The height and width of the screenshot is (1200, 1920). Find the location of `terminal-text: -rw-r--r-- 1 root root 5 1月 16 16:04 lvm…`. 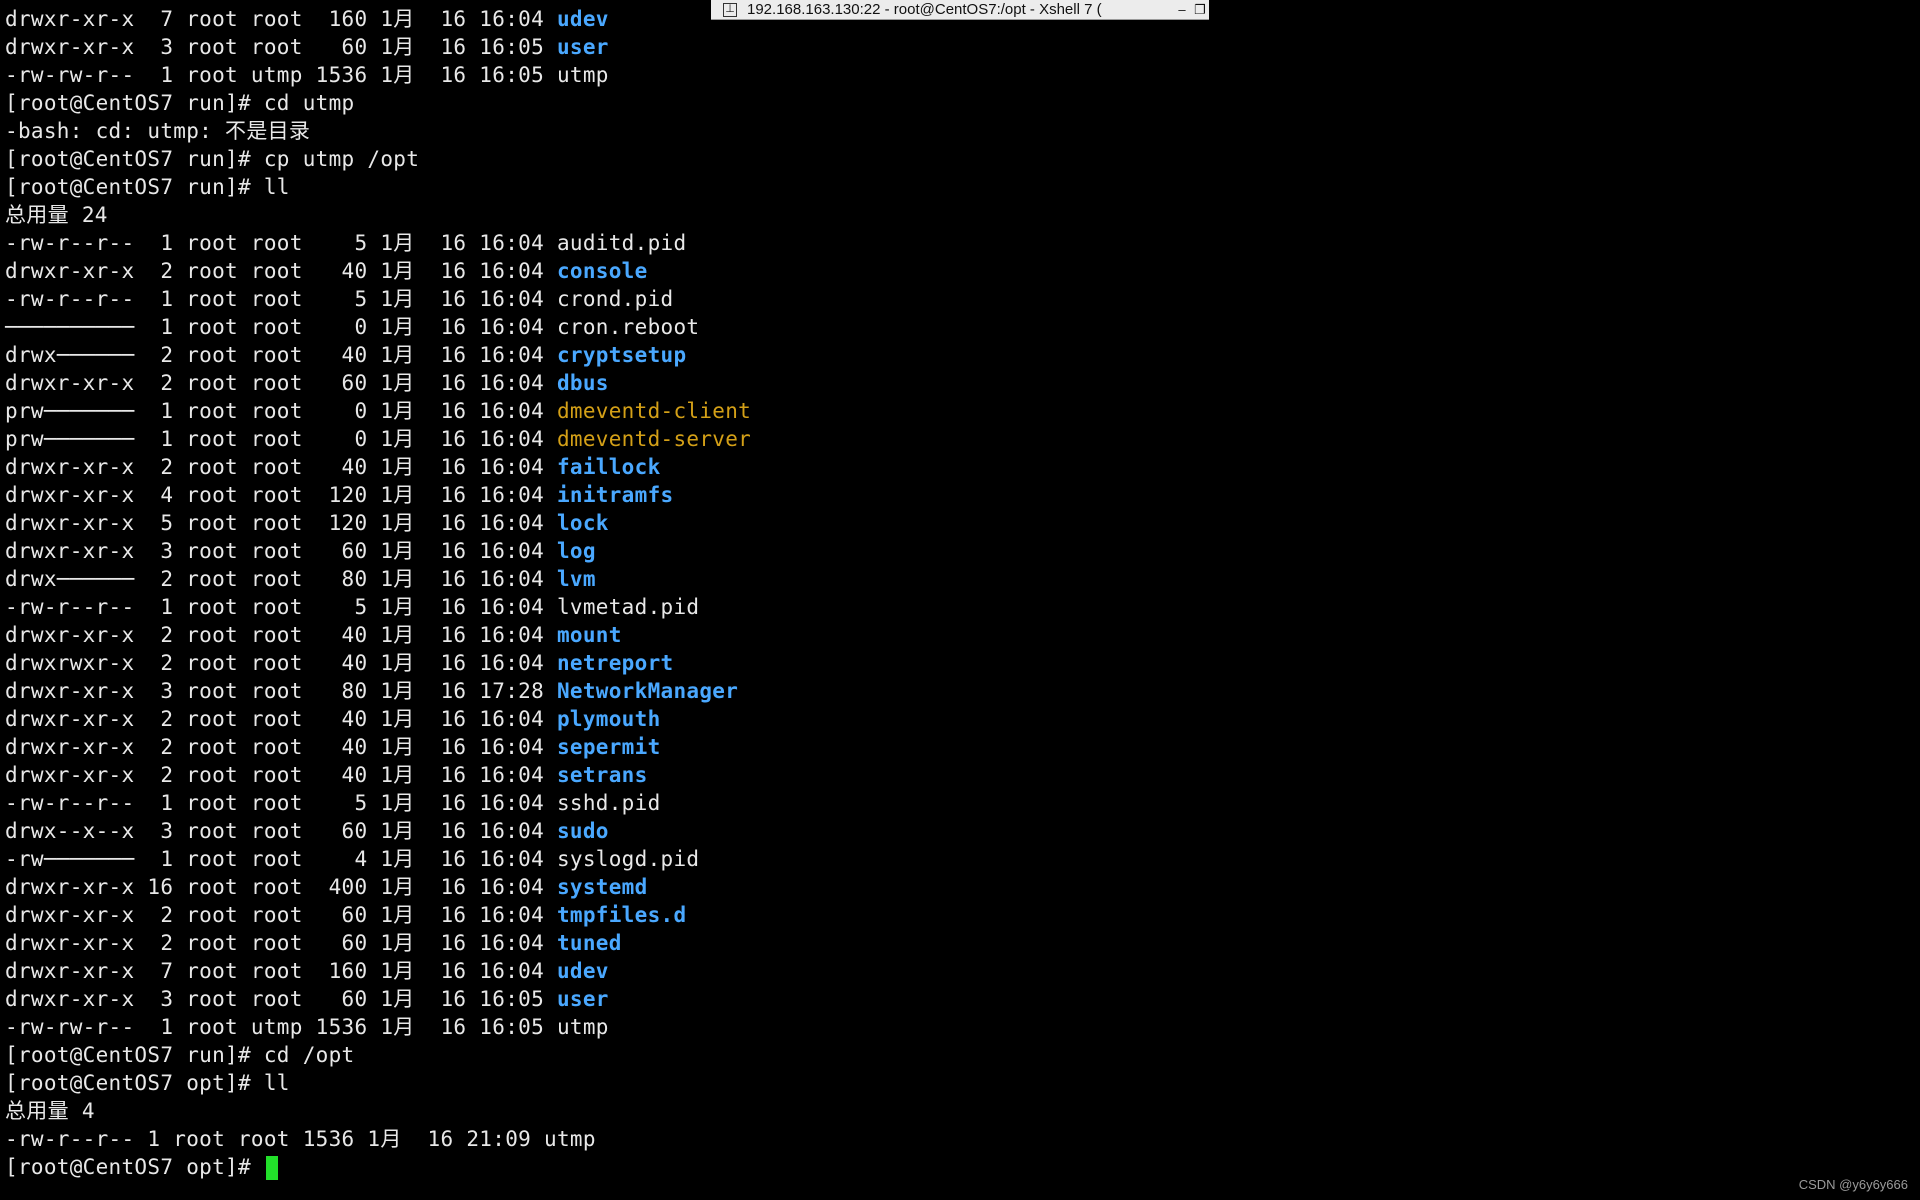

terminal-text: -rw-r--r-- 1 root root 5 1月 16 16:04 lvm… is located at coordinates (352, 607).